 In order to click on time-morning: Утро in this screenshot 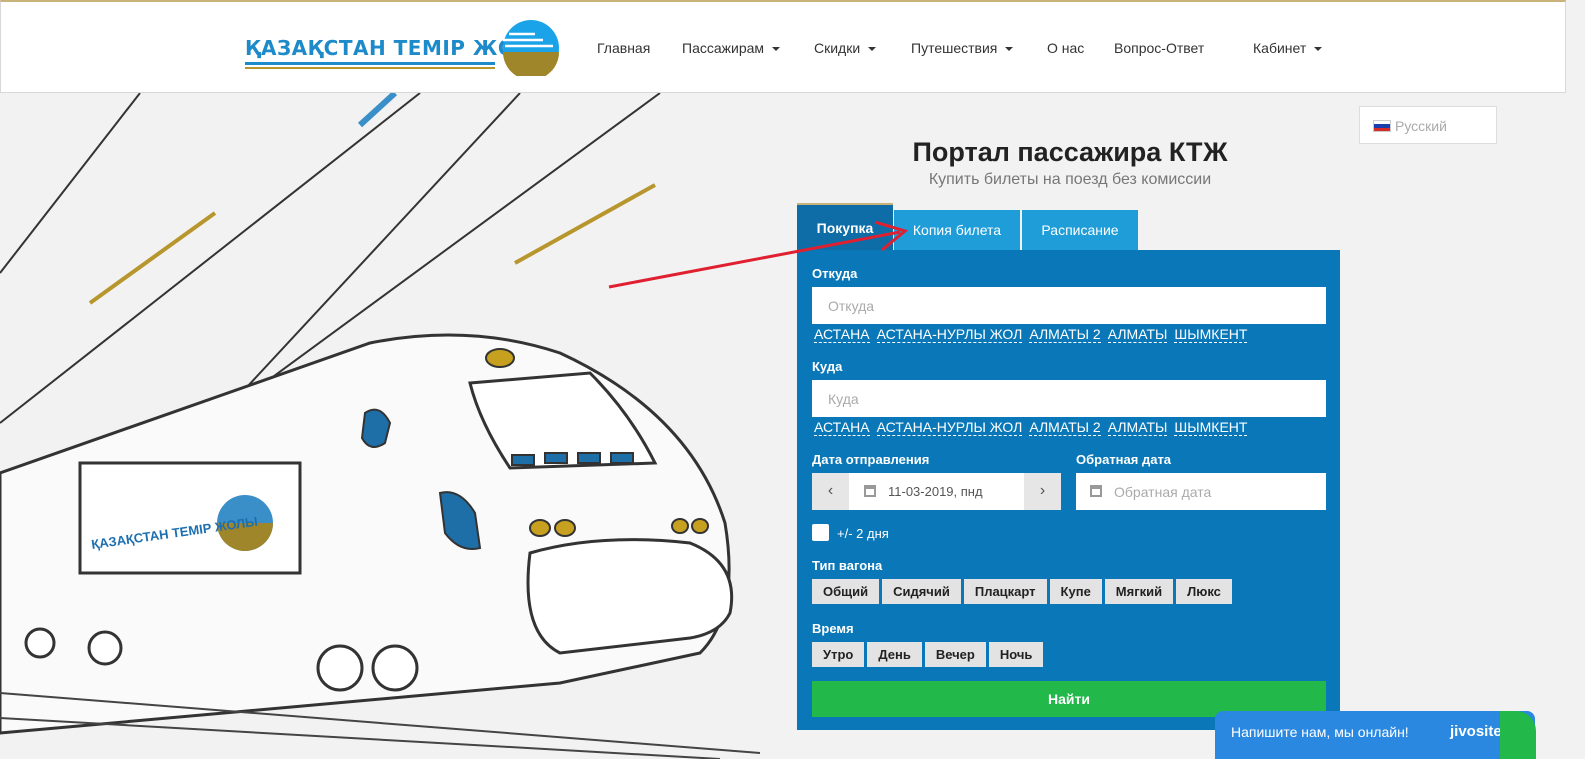, I will do `click(838, 654)`.